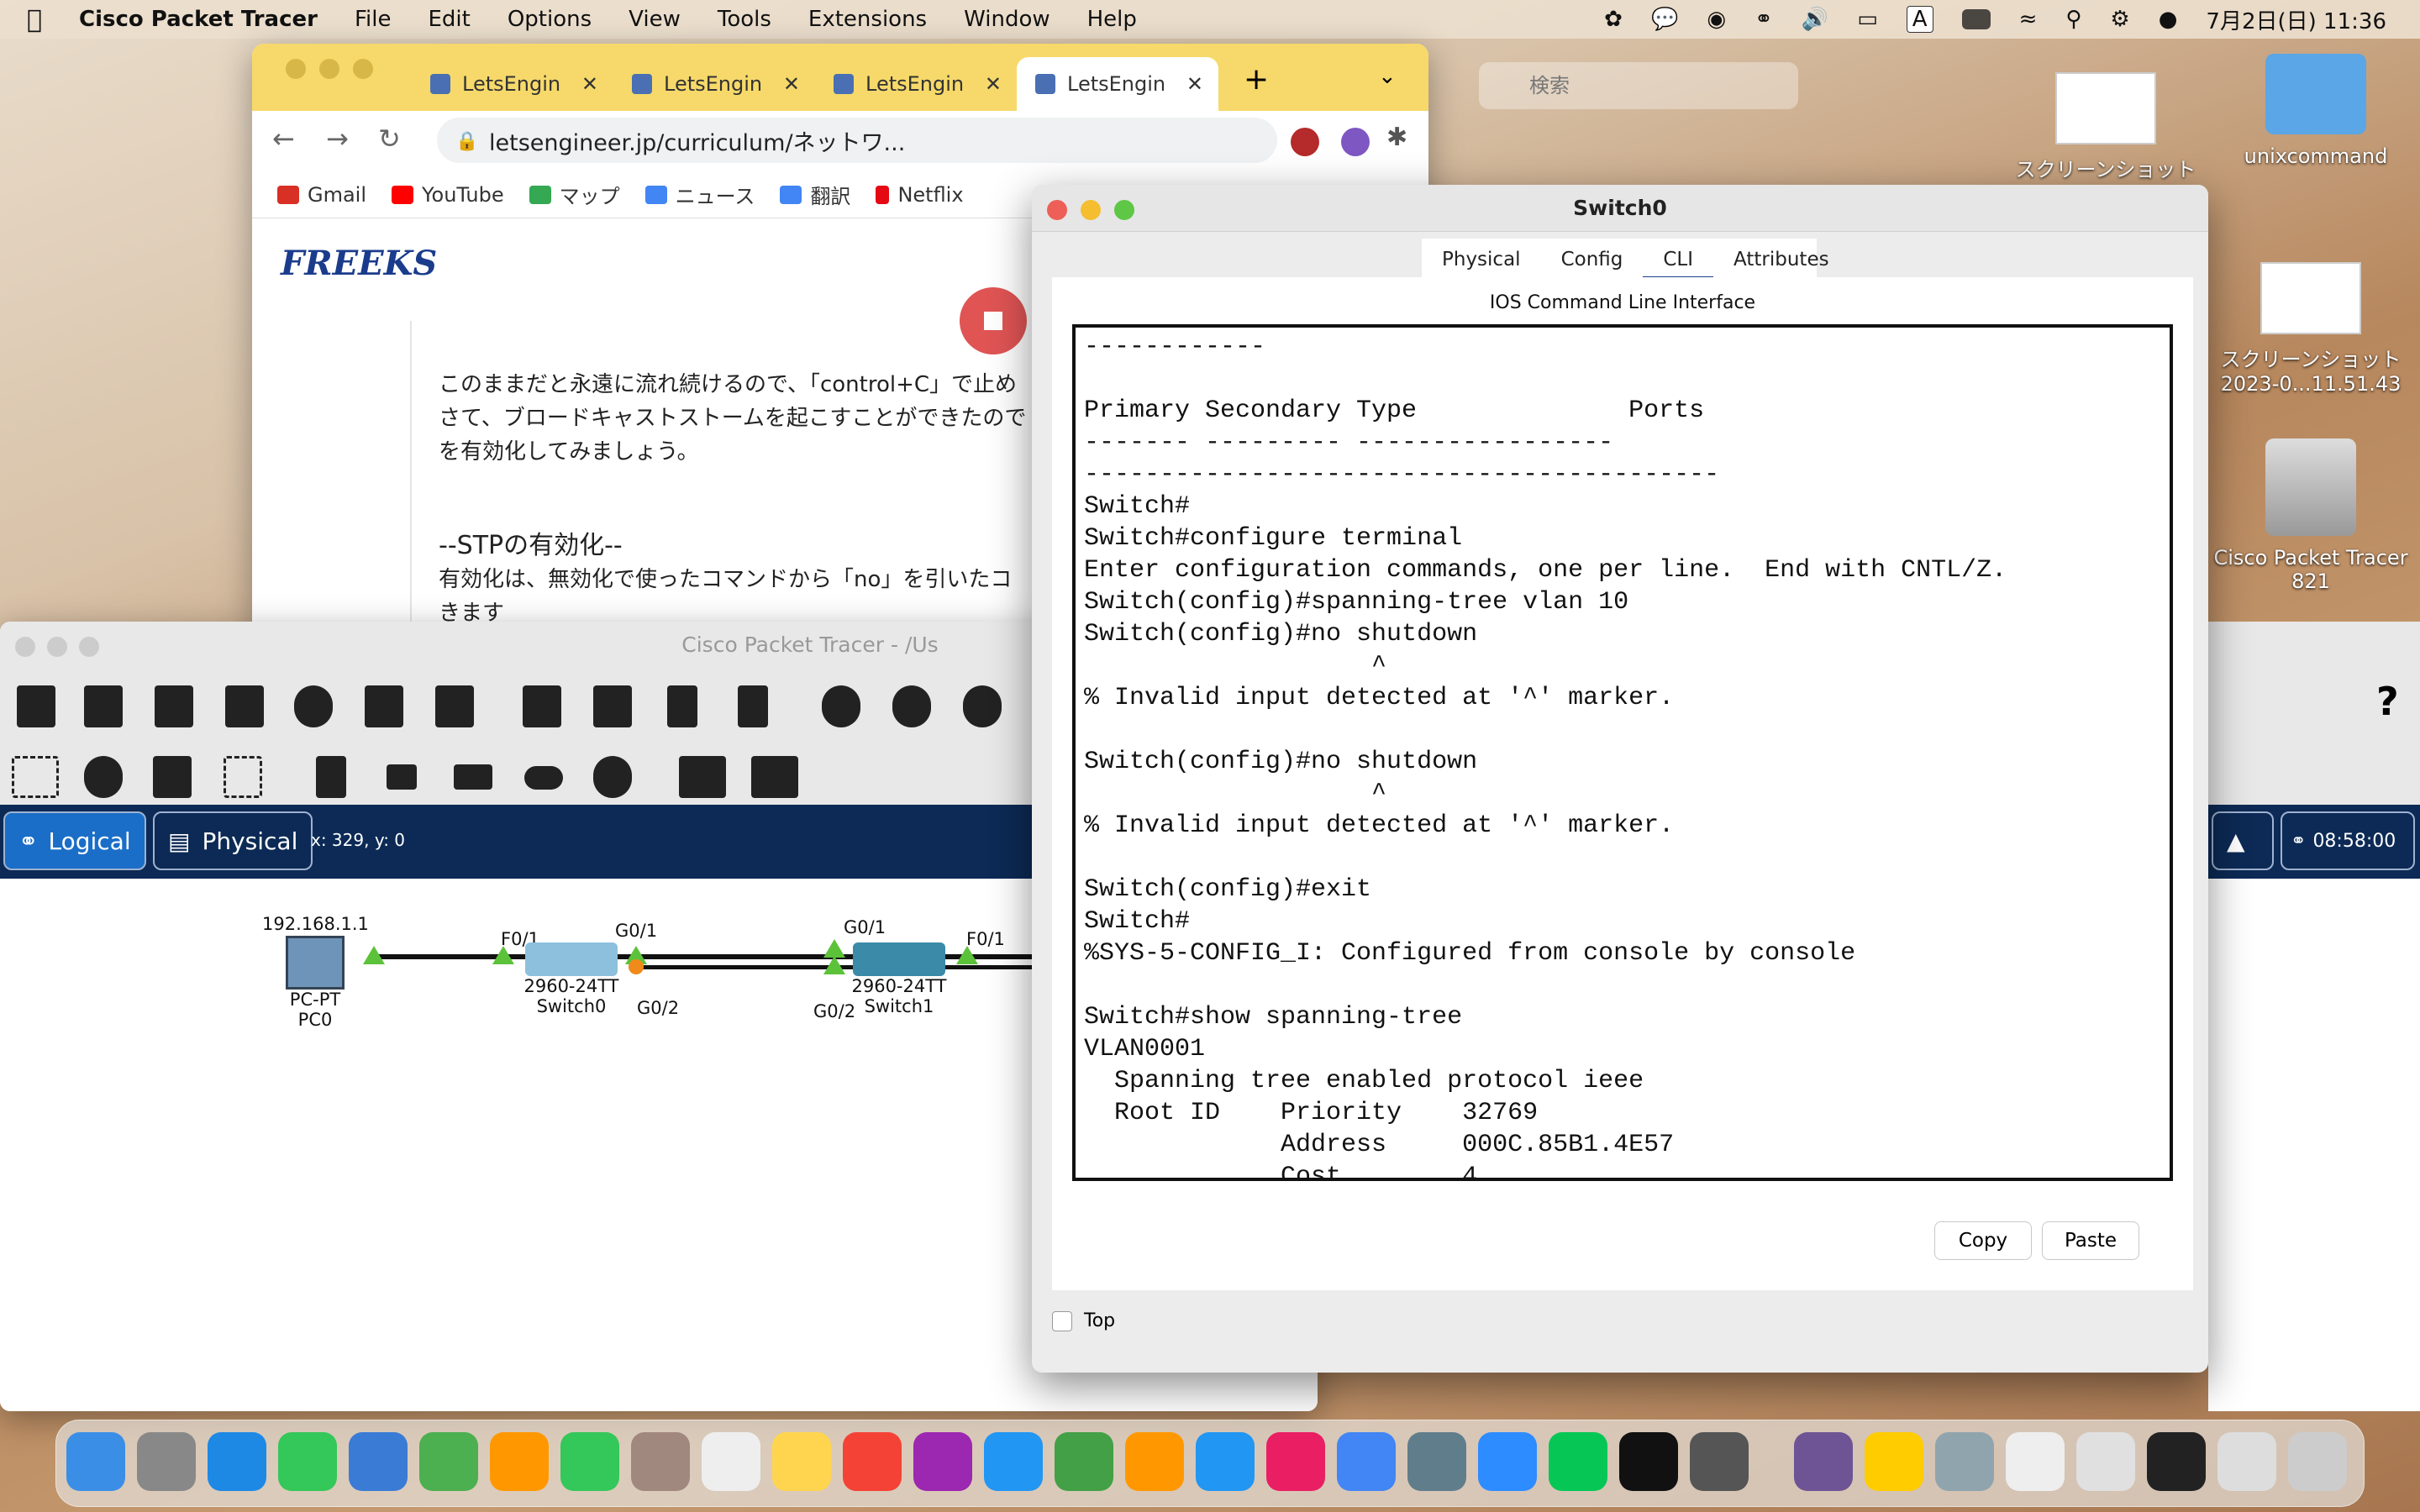 Image resolution: width=2420 pixels, height=1512 pixels. Describe the element at coordinates (315, 983) in the screenshot. I see `pc0-device: PC-PT PC0` at that location.